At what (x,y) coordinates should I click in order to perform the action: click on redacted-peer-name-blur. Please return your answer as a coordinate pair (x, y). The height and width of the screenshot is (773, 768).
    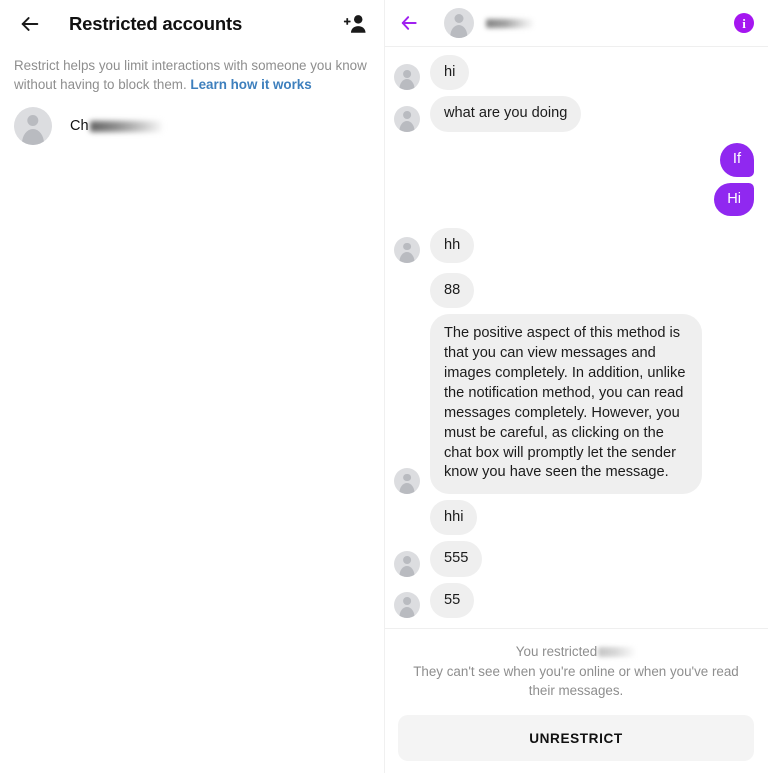
    Looking at the image, I should click on (510, 23).